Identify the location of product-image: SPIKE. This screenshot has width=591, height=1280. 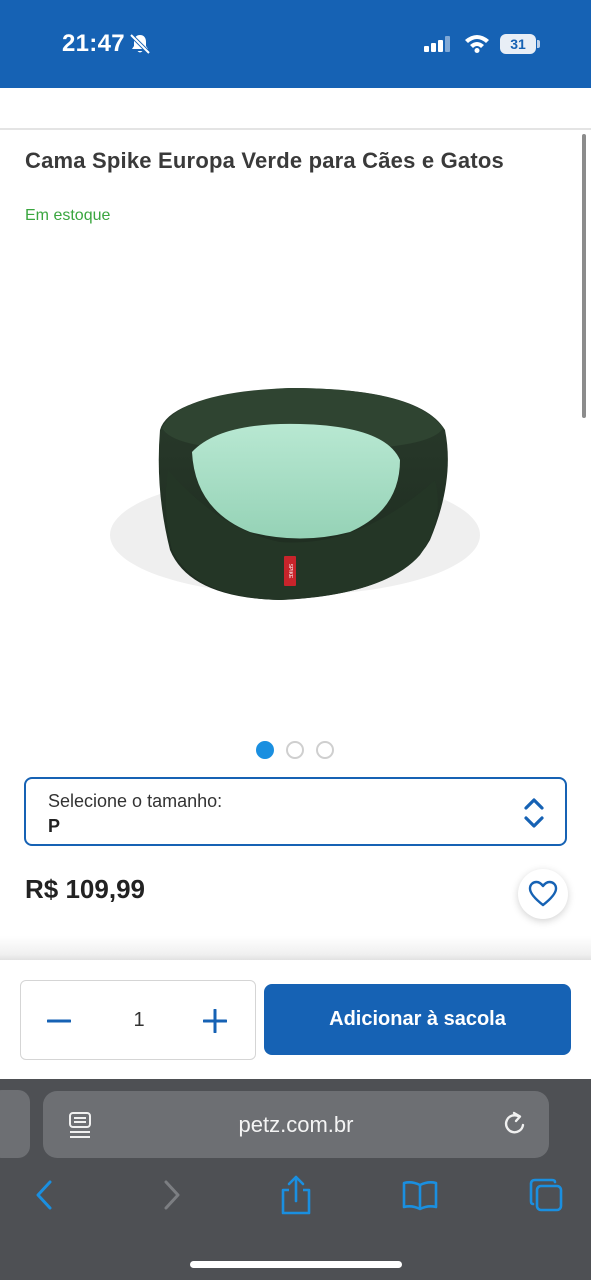
(290, 490).